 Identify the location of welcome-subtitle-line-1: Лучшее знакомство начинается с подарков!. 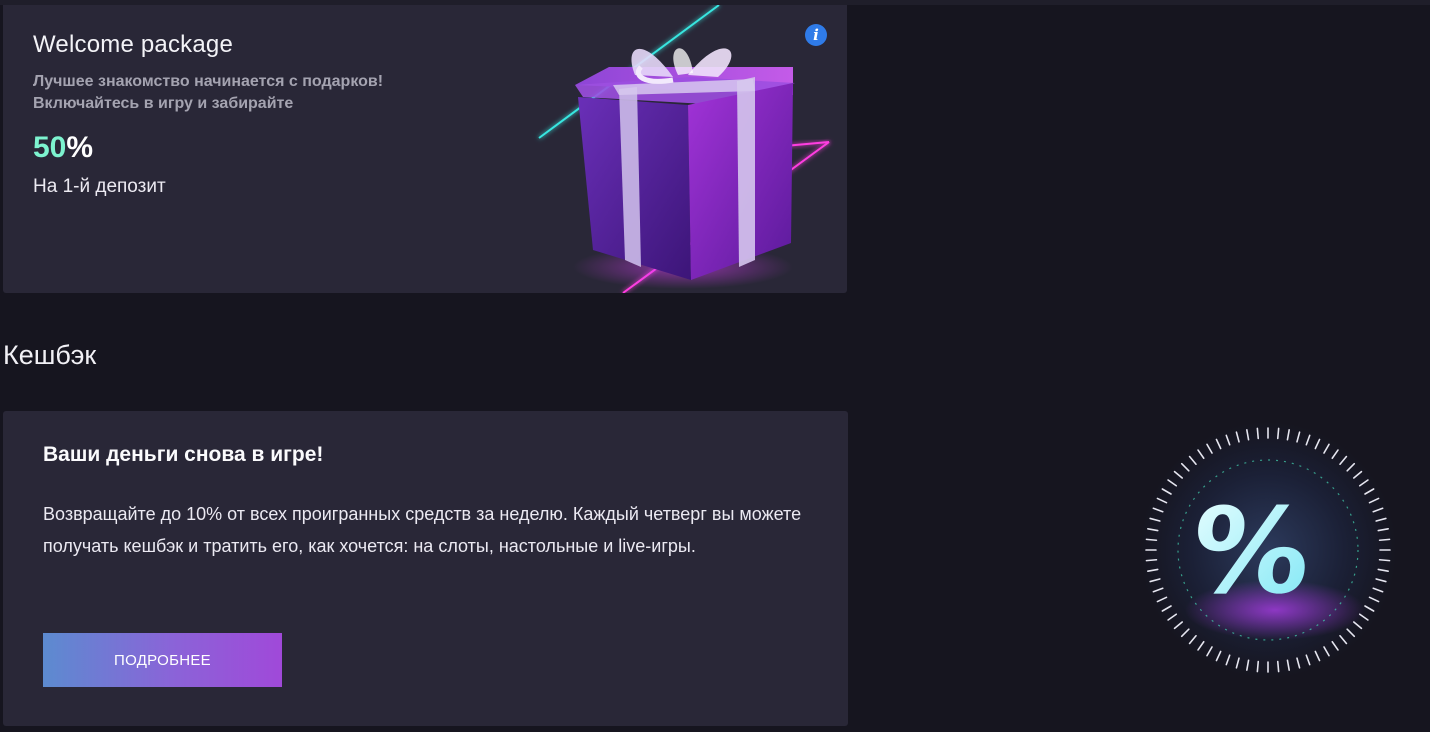
(208, 81).